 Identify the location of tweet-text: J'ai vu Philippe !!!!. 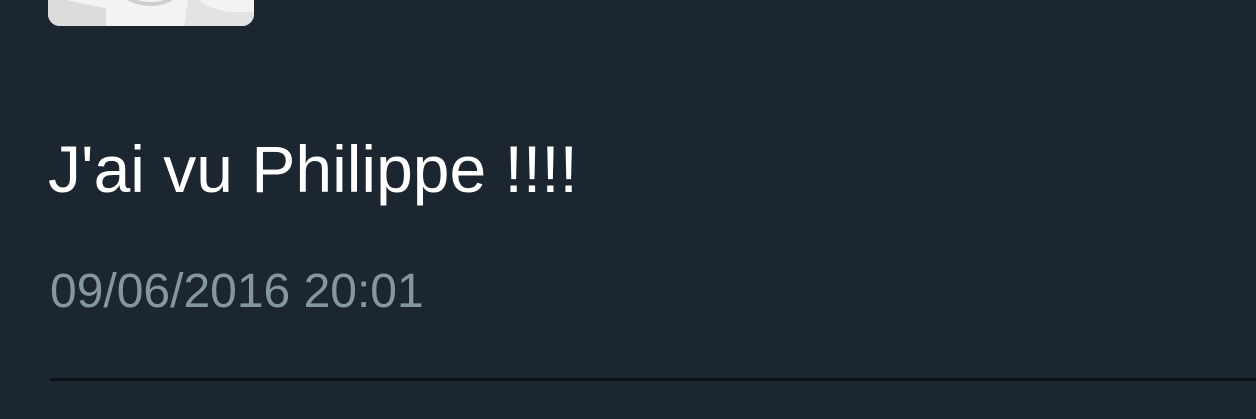
(313, 169).